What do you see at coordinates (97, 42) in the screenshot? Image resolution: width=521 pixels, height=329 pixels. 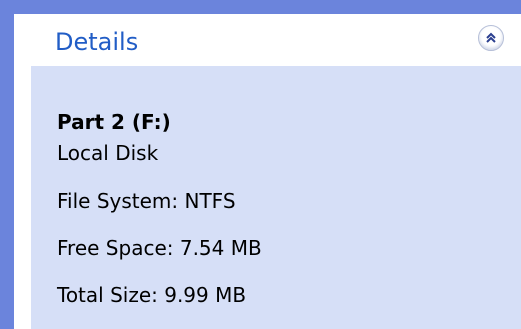 I see `details-title: Details` at bounding box center [97, 42].